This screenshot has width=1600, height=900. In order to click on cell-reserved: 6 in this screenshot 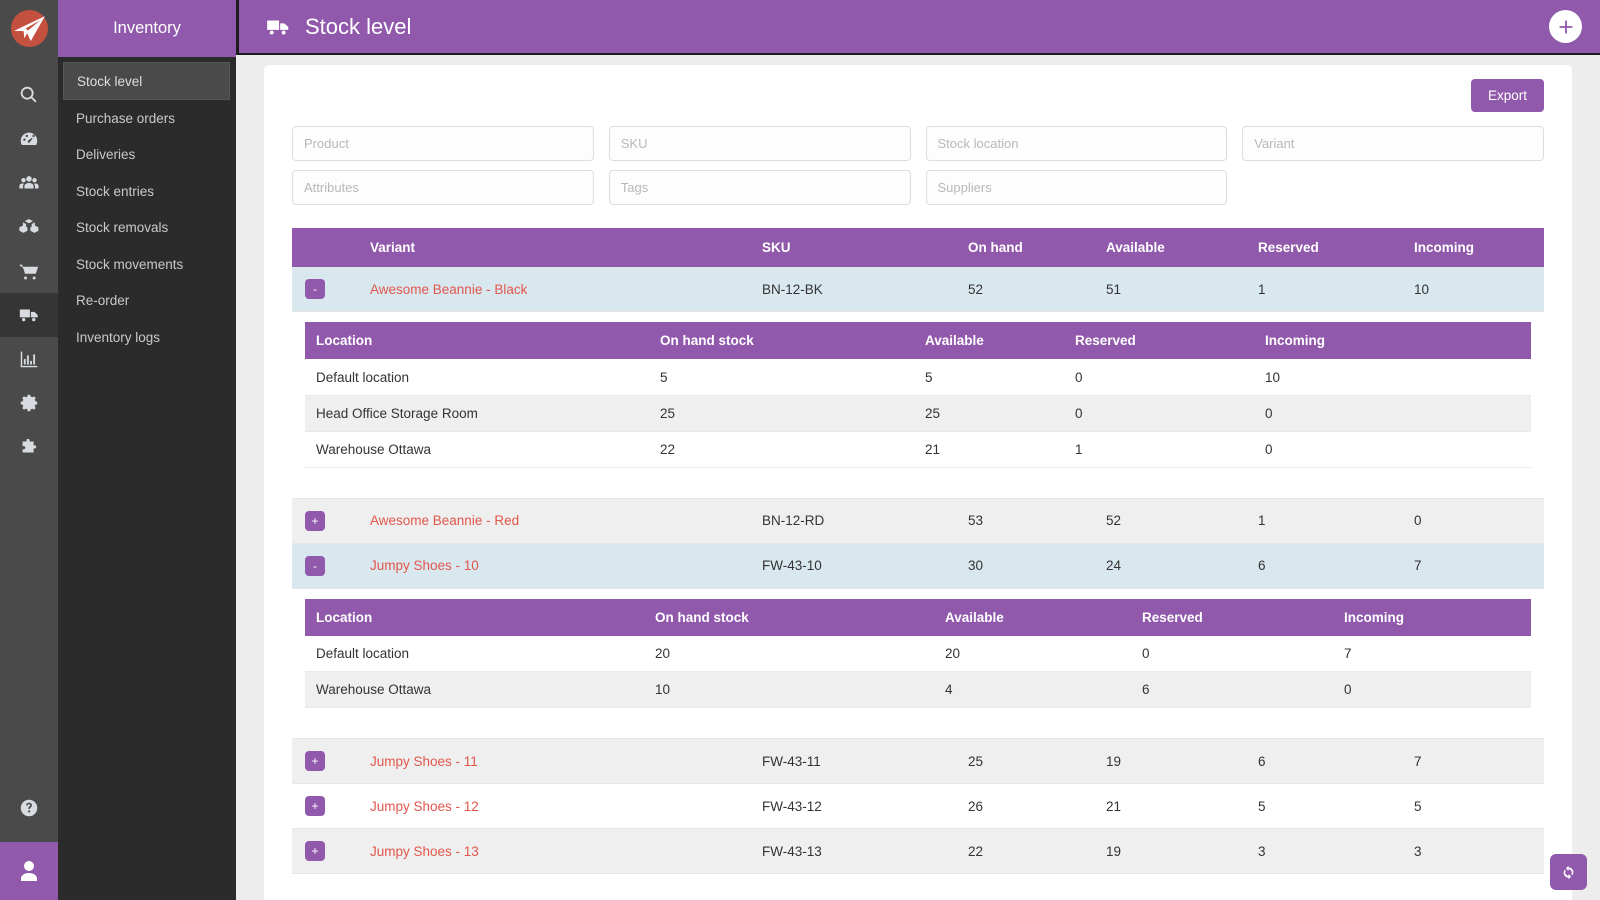, I will do `click(1336, 566)`.